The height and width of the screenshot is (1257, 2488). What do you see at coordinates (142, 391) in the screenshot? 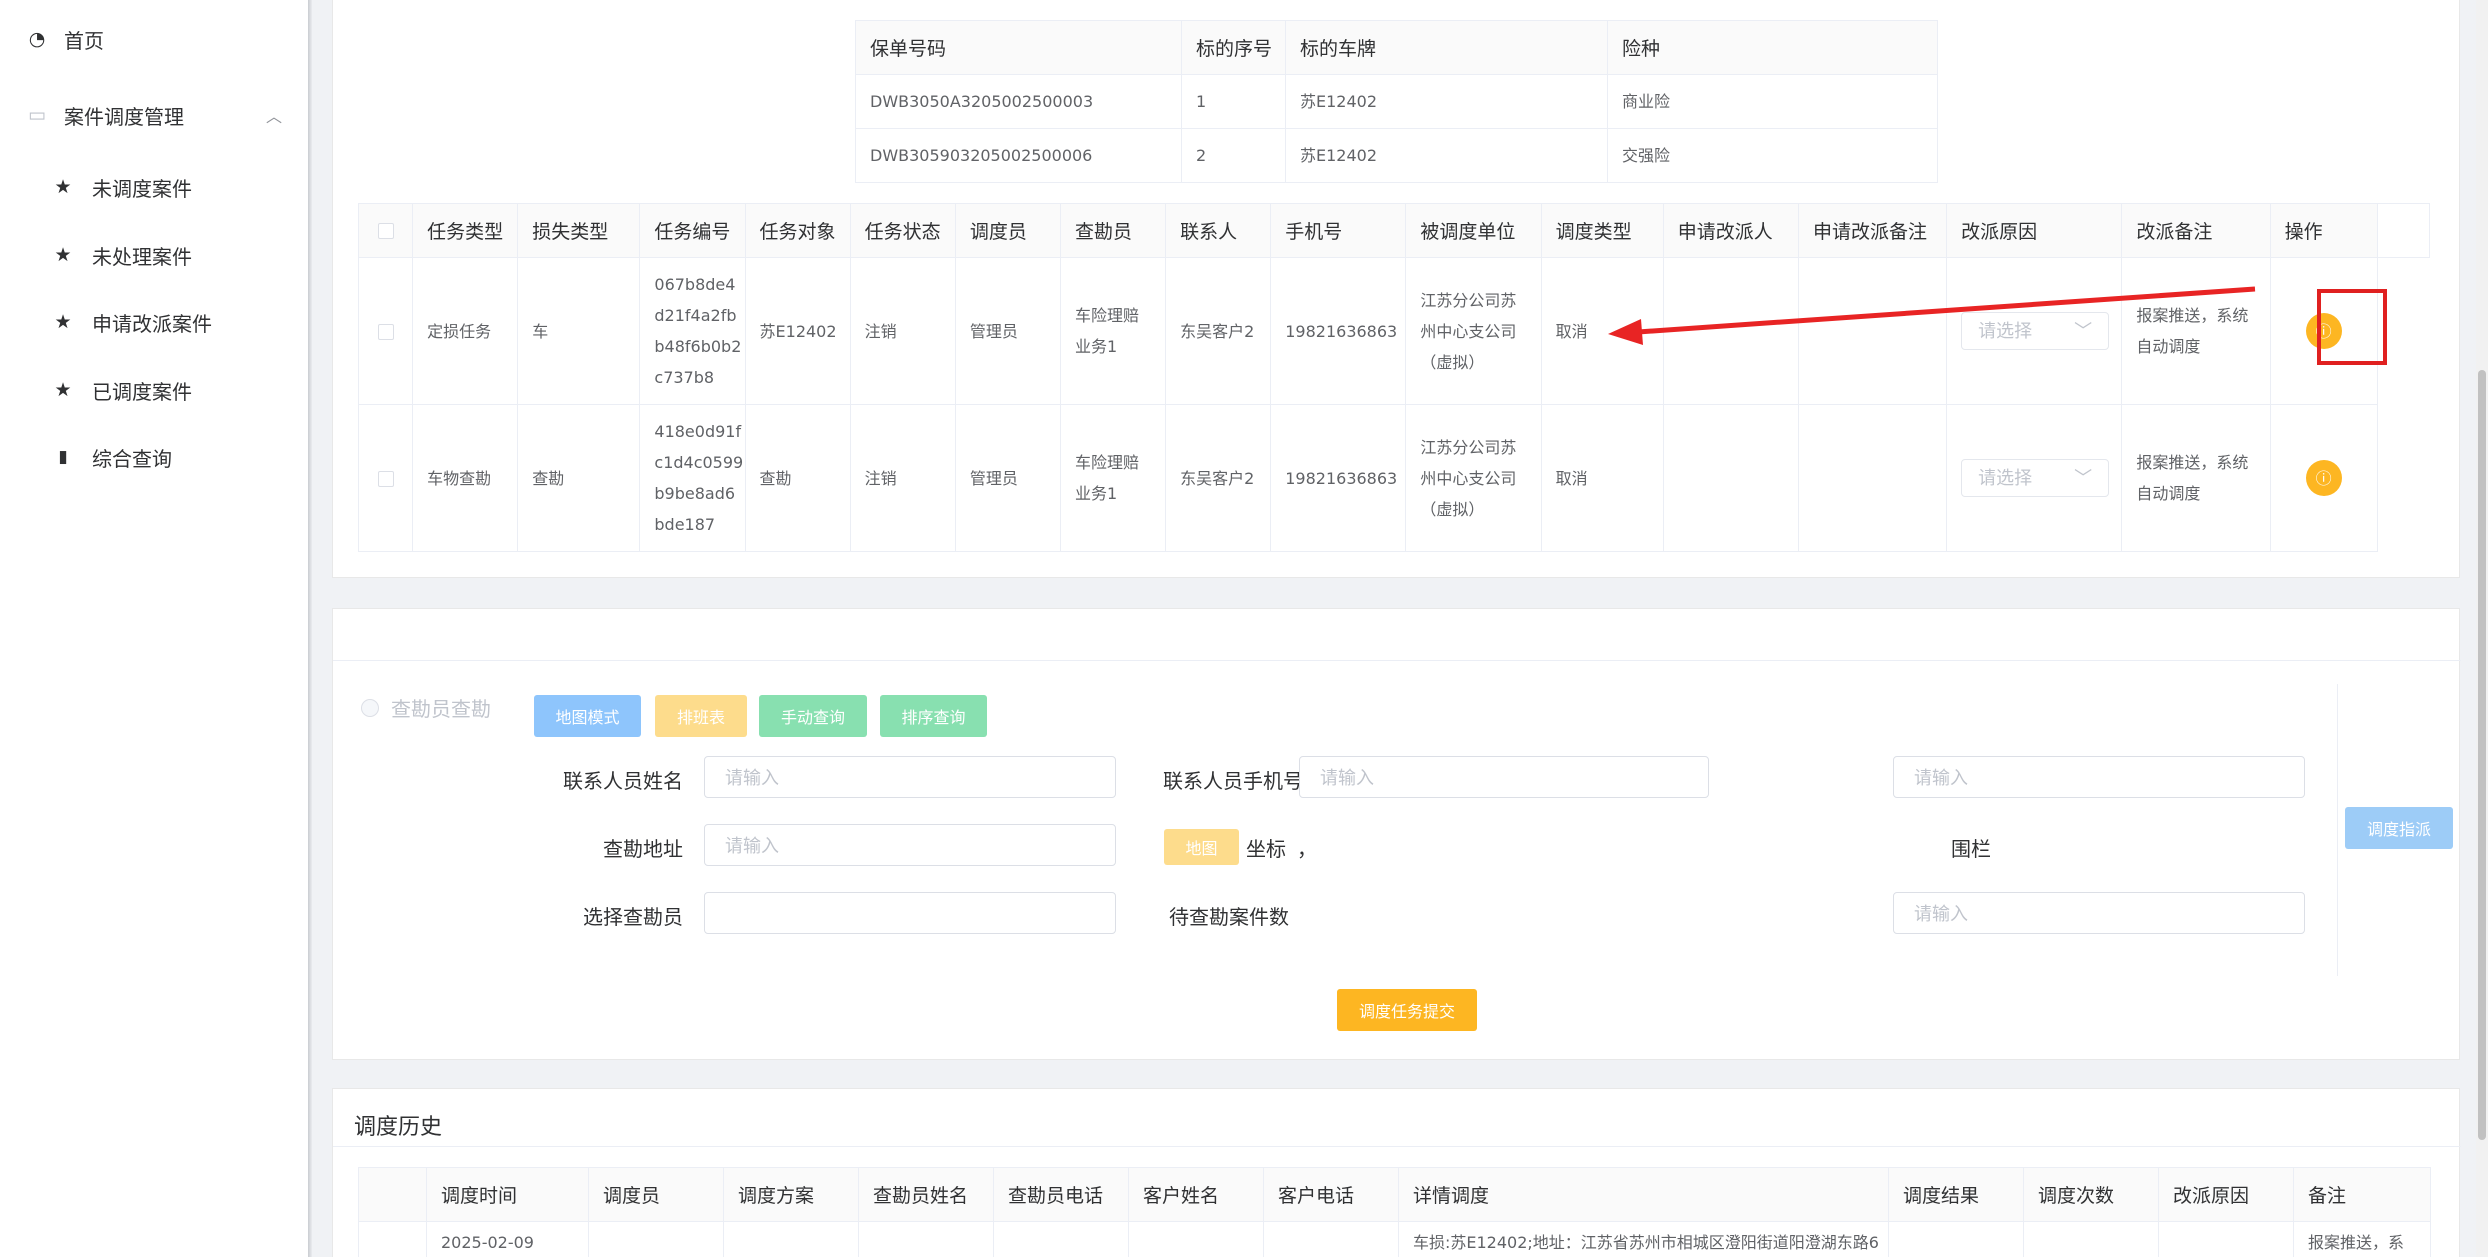
I see `sidebar-item-label: 已调度案件` at bounding box center [142, 391].